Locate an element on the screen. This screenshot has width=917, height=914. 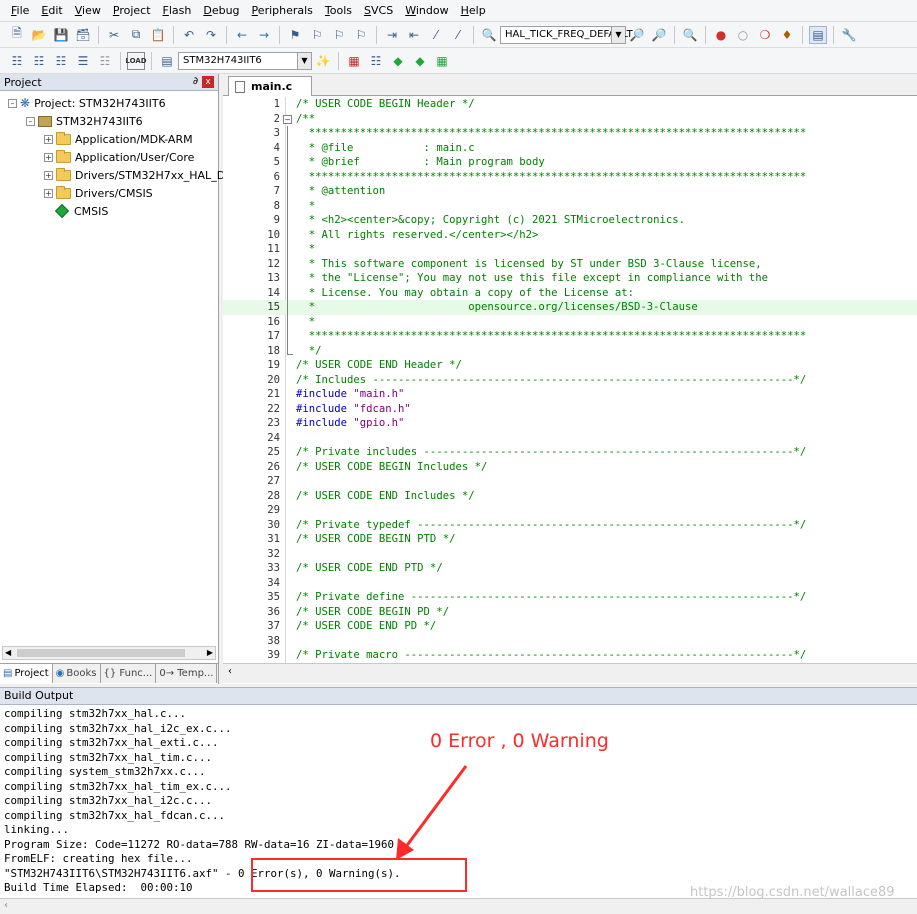
file-extensions-icon: ☷ is located at coordinates (376, 61).